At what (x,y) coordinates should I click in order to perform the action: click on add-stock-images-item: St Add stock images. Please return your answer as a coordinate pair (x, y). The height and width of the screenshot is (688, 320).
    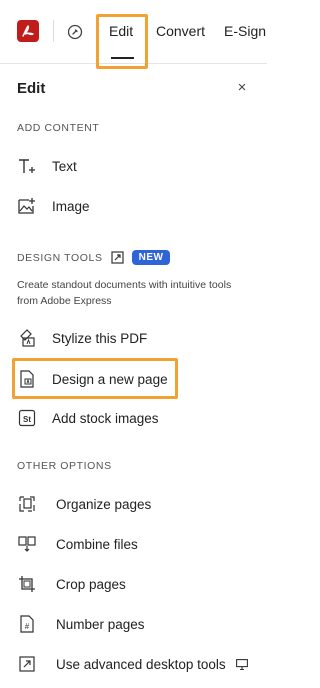
    Looking at the image, I should click on (87, 418).